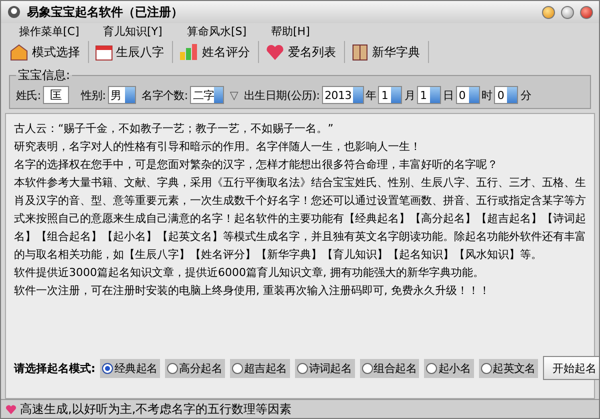 The image size is (600, 419). Describe the element at coordinates (324, 368) in the screenshot. I see `mode-radio: 诗词起名` at that location.